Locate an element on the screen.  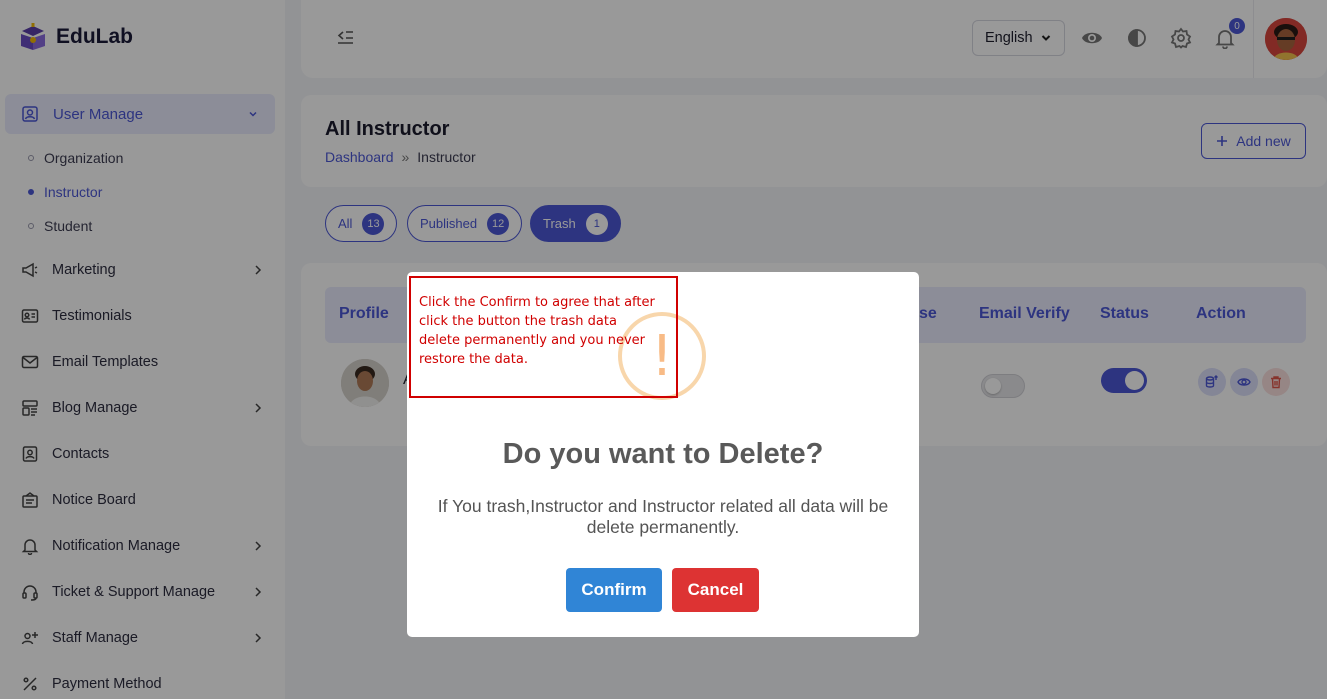
dialog-title: Do you want to Delete? is located at coordinates (663, 454).